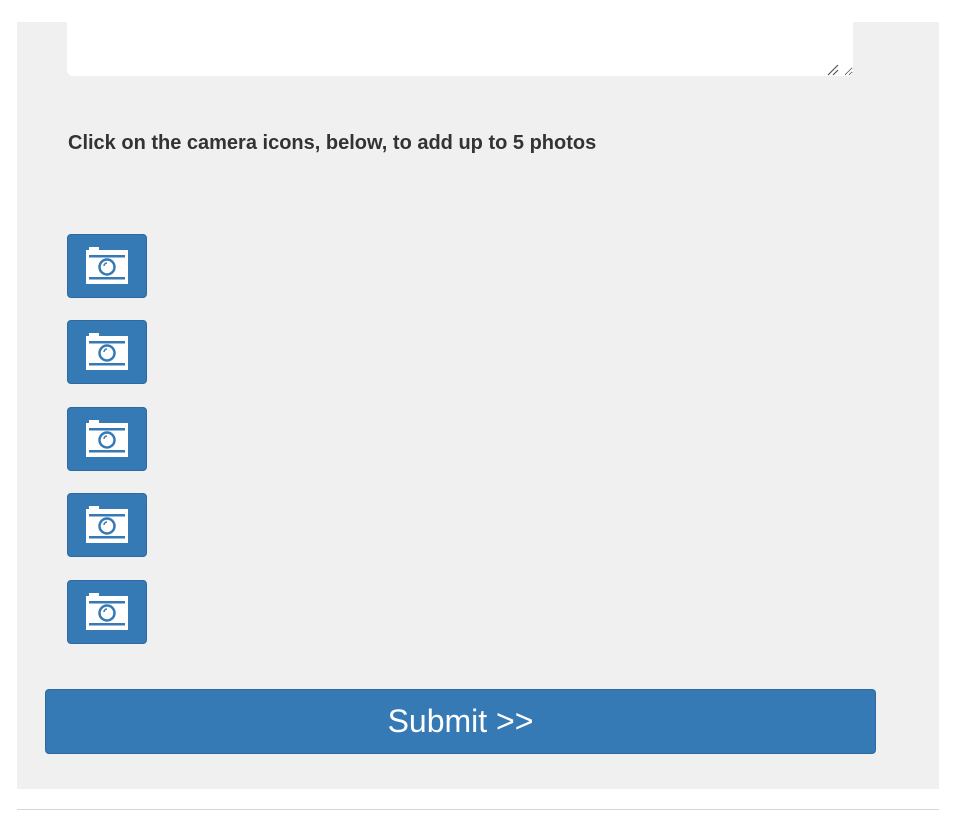 The image size is (956, 825). I want to click on description-textarea, so click(460, 48).